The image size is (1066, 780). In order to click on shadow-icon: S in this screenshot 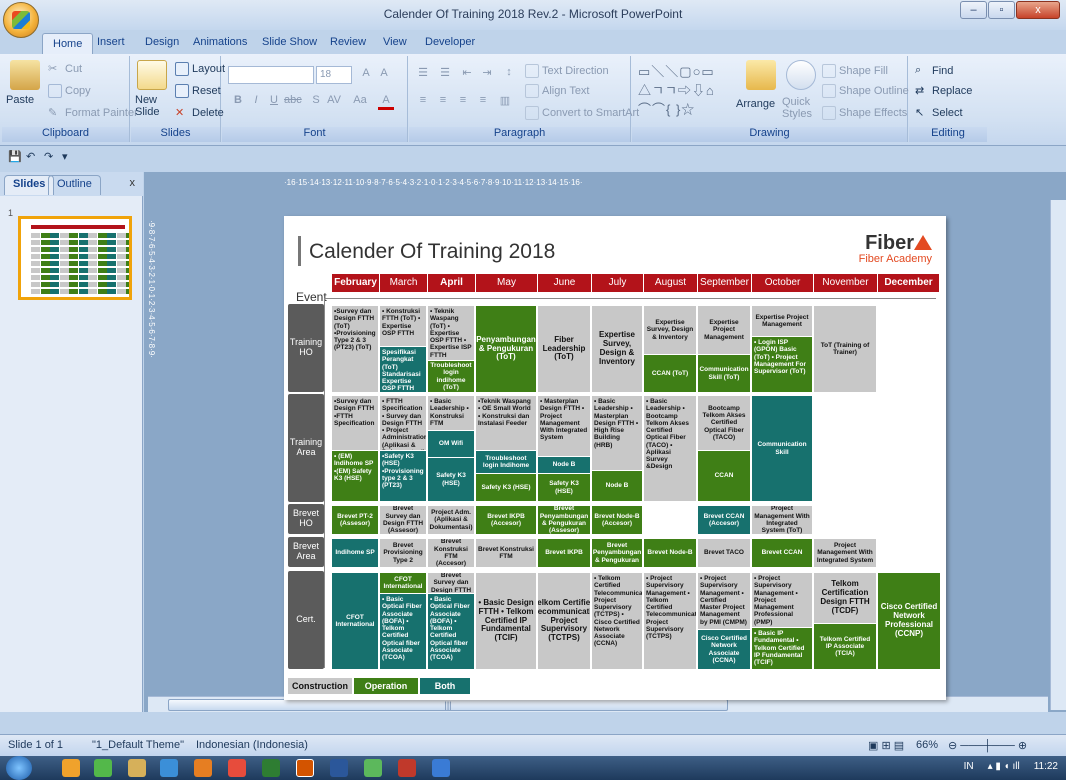, I will do `click(316, 102)`.